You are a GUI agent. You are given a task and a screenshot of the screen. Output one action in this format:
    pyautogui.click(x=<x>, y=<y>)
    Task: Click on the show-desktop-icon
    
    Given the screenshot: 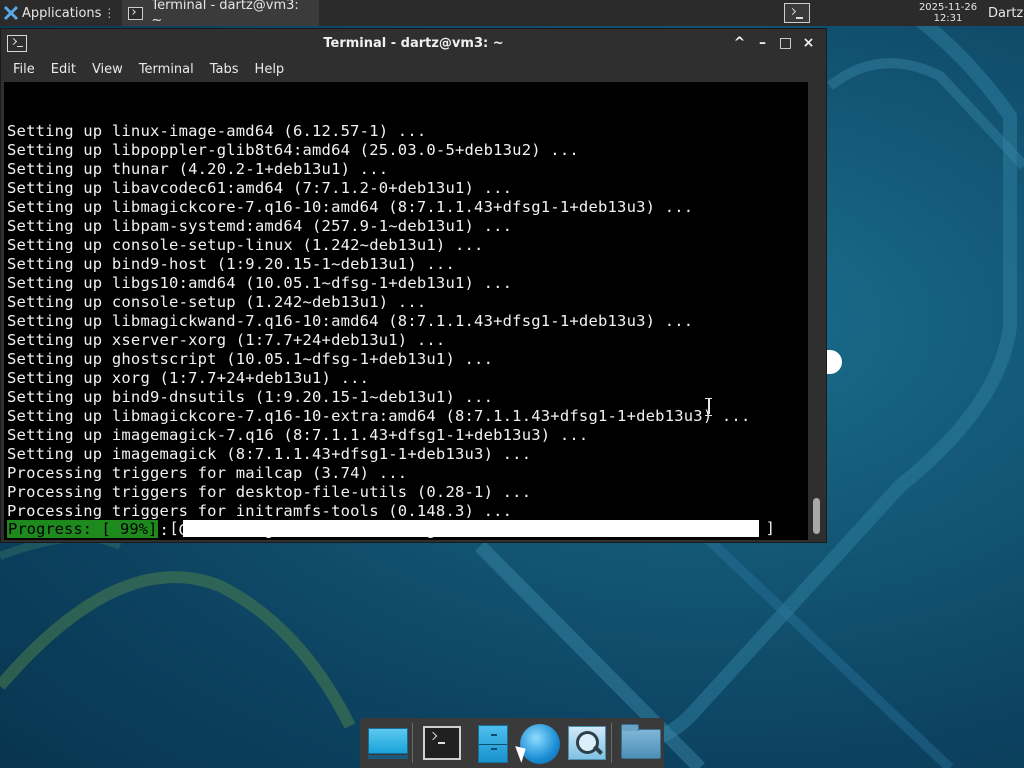 What is the action you would take?
    pyautogui.click(x=388, y=743)
    